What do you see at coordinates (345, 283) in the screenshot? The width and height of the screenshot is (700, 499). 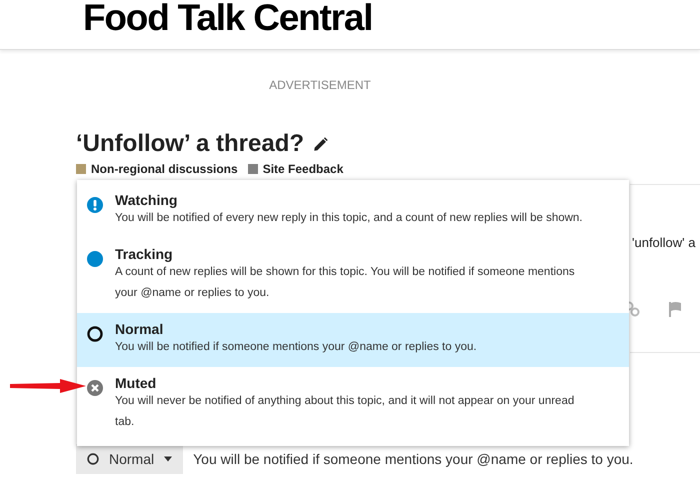 I see `item-description: A count of new replies will be shown for this topic. You will be notified if someone mentions your @name or replies to you.` at bounding box center [345, 283].